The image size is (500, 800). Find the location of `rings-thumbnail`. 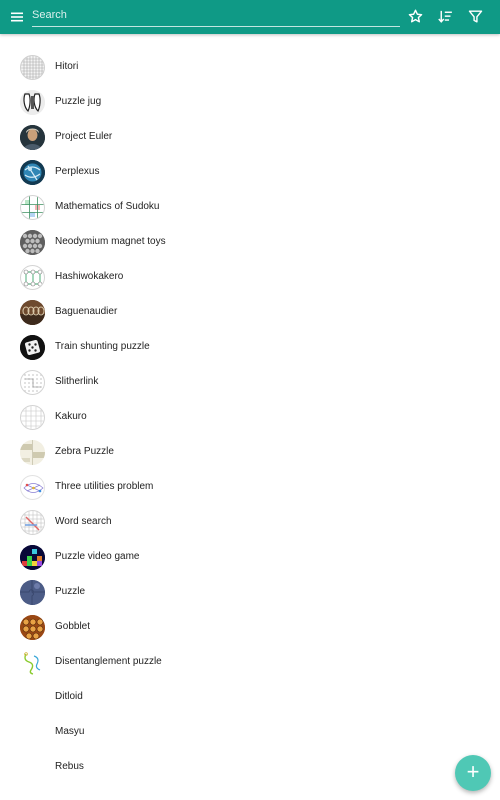

rings-thumbnail is located at coordinates (32, 312).